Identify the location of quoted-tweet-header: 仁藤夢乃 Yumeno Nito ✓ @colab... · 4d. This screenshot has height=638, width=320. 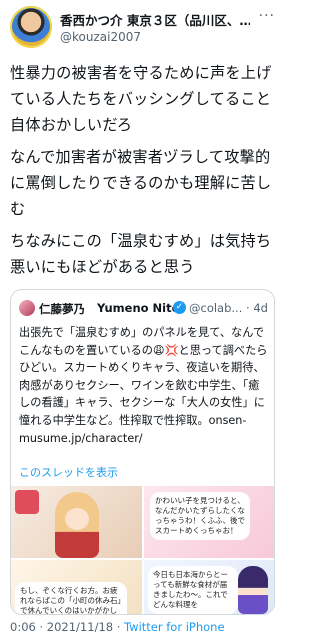
(144, 309).